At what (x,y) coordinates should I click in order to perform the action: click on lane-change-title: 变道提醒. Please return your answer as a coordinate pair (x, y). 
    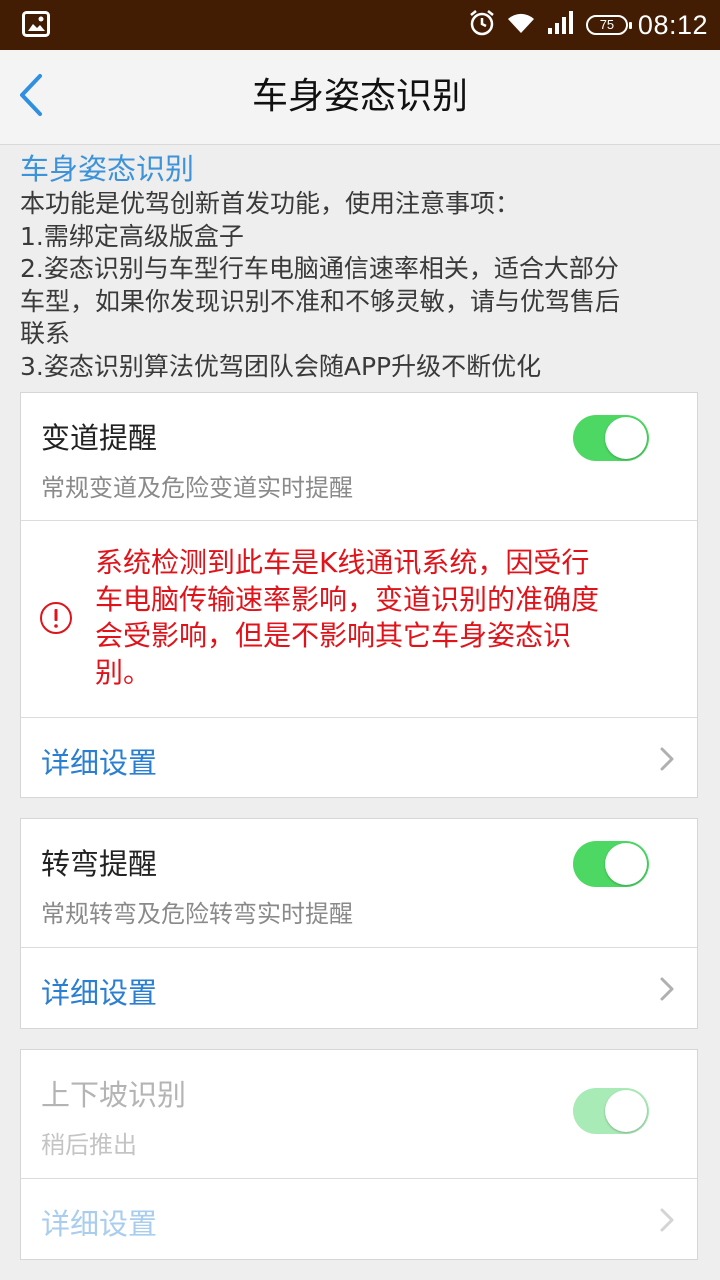
    Looking at the image, I should click on (99, 438).